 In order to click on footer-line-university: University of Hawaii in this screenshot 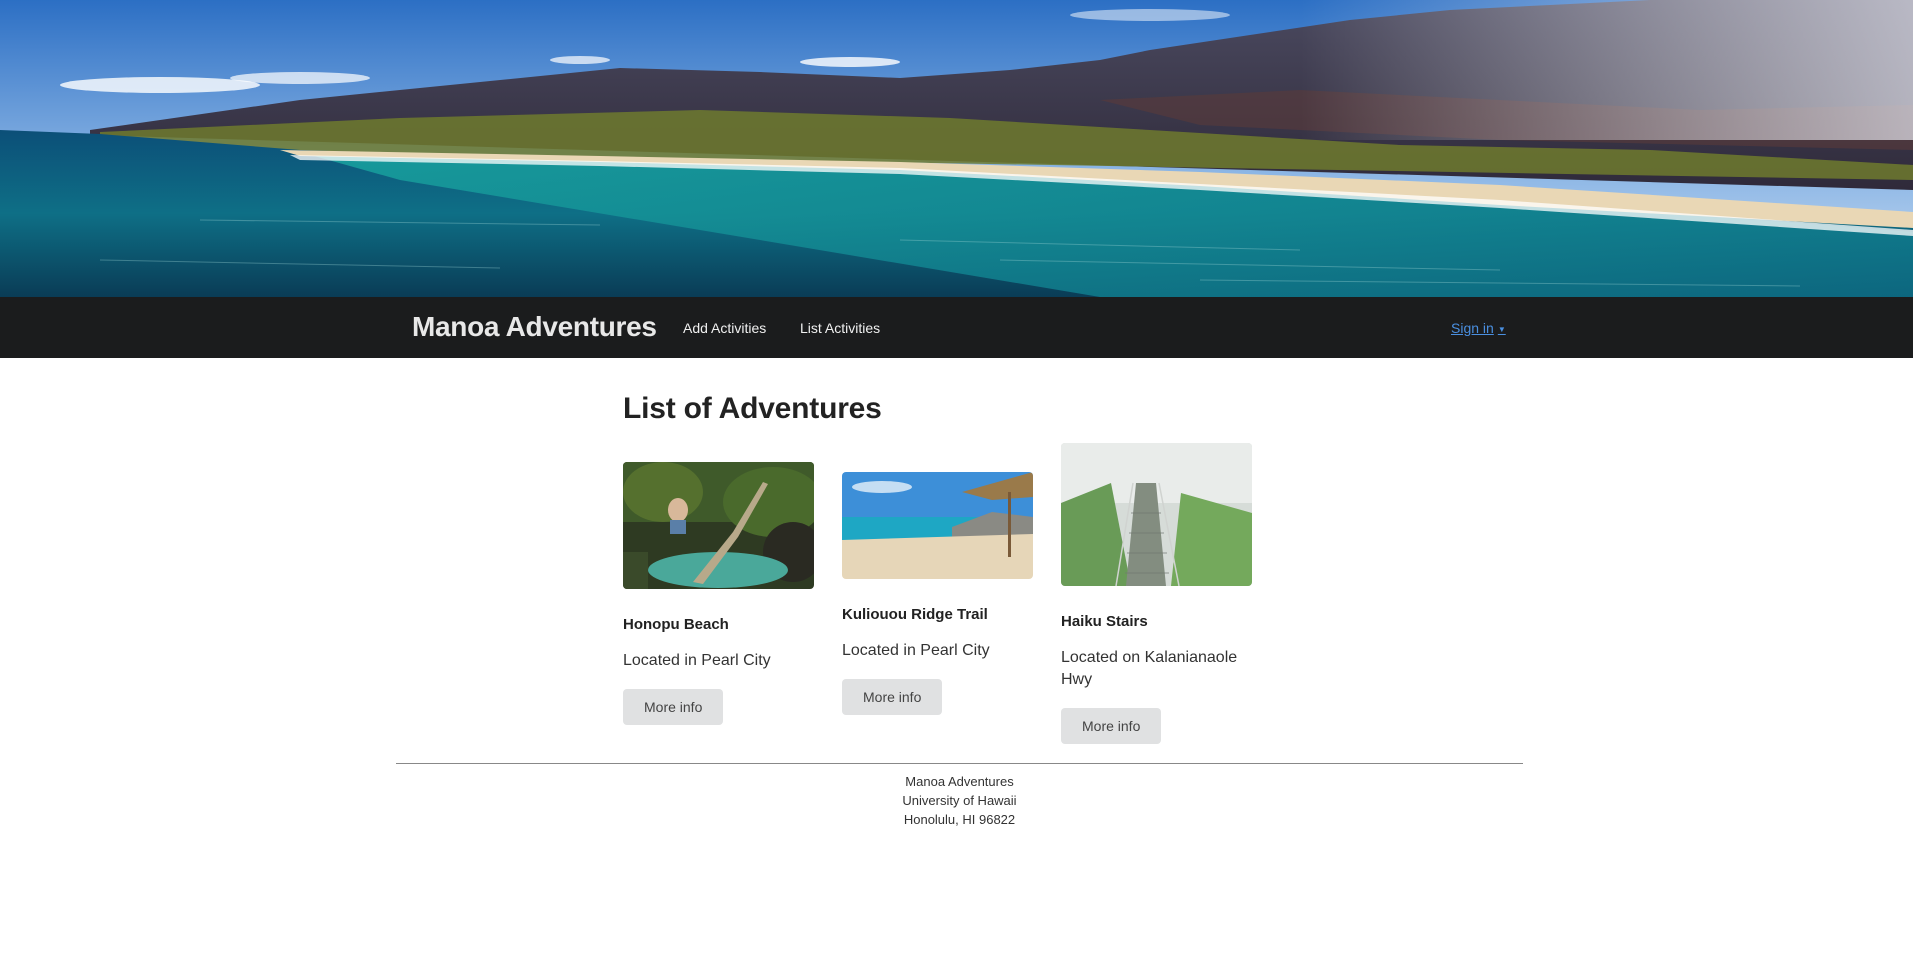, I will do `click(959, 800)`.